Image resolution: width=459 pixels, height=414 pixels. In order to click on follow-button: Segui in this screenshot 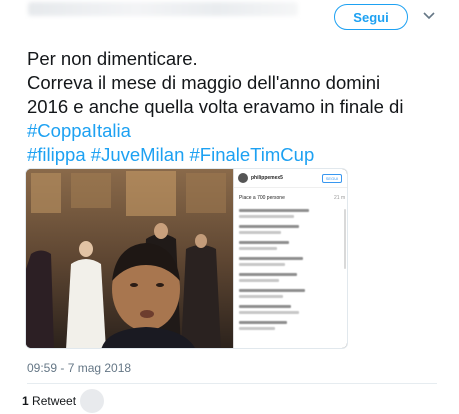, I will do `click(371, 17)`.